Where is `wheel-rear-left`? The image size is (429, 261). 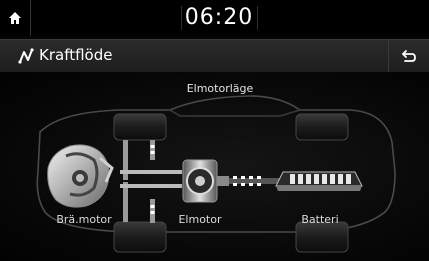 wheel-rear-left is located at coordinates (322, 127).